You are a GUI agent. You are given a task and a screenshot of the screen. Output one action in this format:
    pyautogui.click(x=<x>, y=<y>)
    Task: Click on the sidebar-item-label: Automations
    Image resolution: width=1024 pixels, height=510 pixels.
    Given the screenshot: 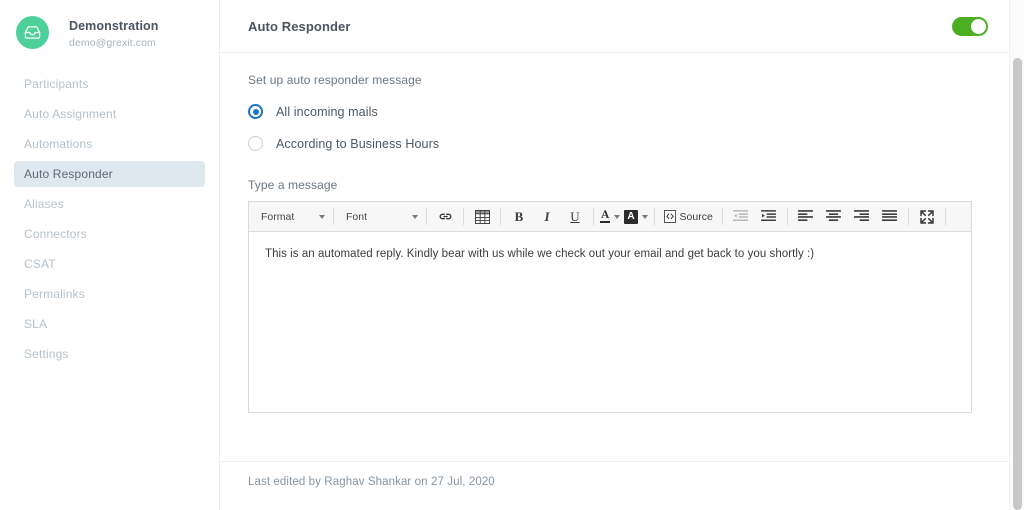 What is the action you would take?
    pyautogui.click(x=58, y=144)
    